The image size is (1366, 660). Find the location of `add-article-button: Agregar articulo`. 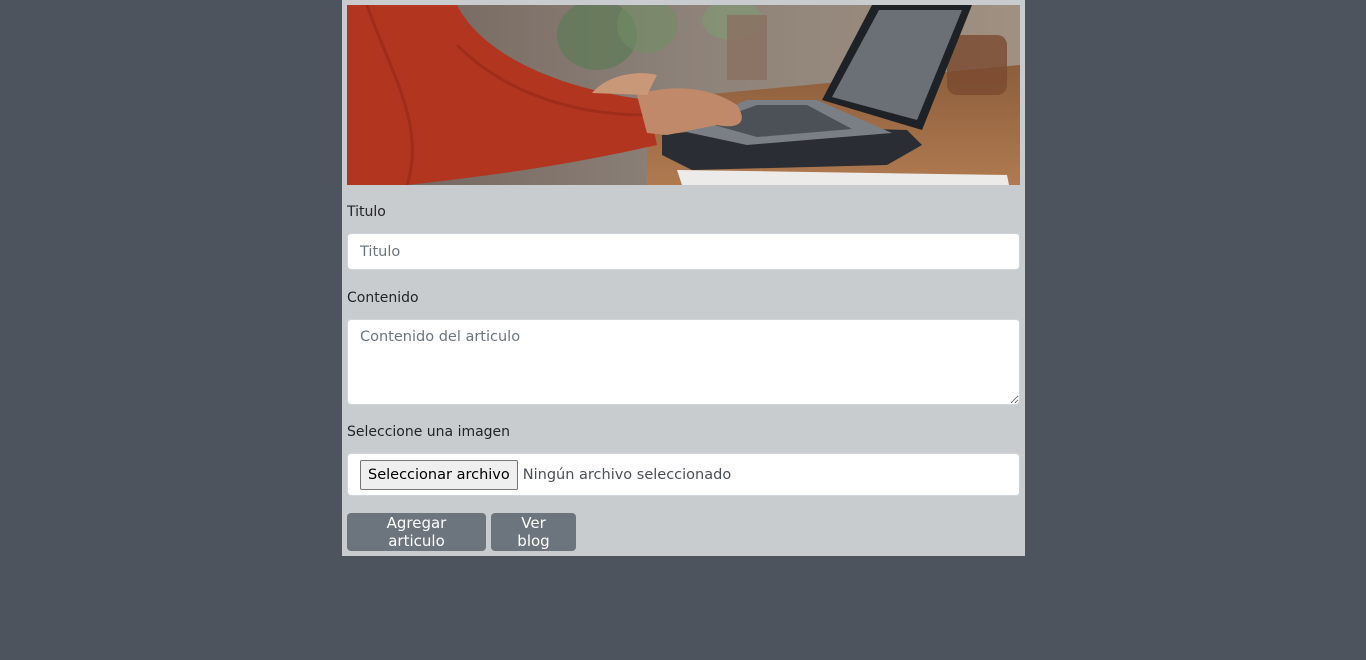

add-article-button: Agregar articulo is located at coordinates (416, 532).